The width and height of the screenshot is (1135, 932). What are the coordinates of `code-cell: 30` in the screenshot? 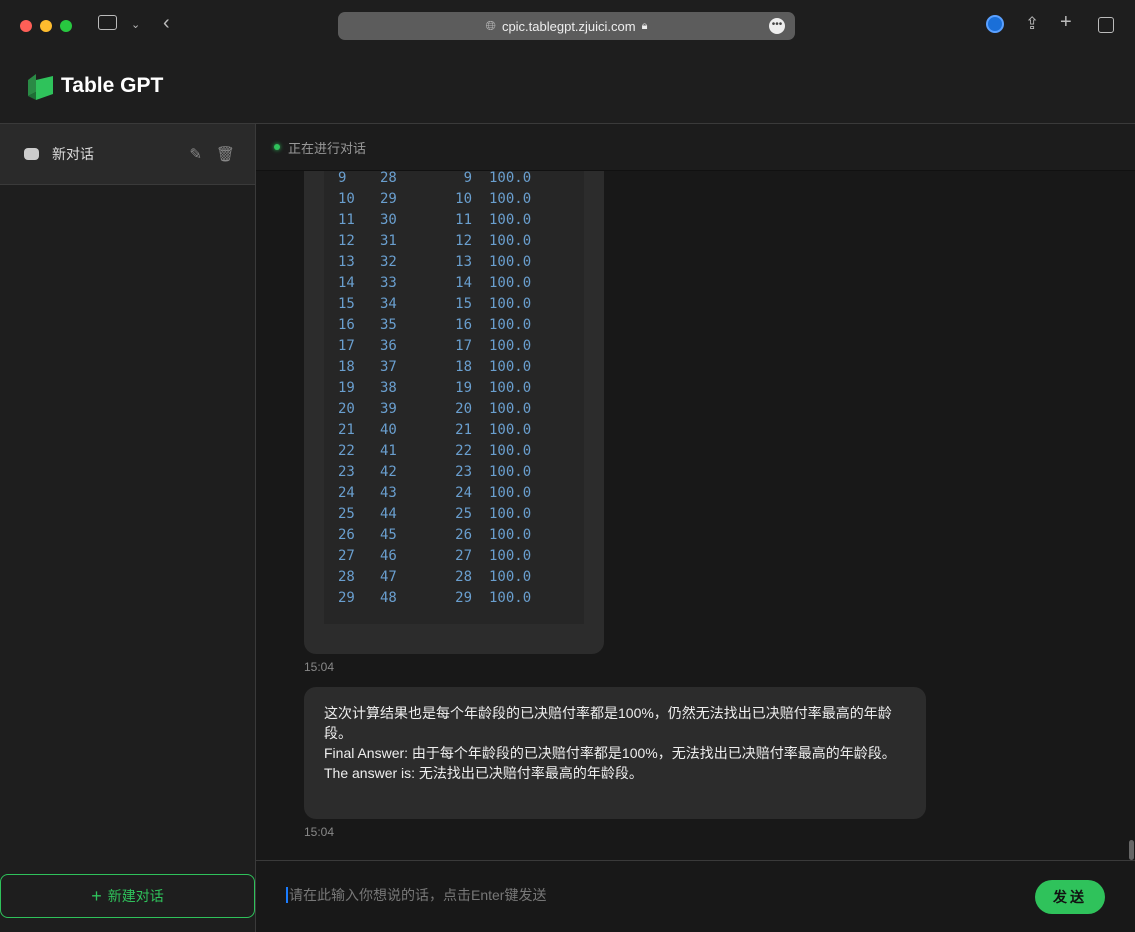 It's located at (388, 220).